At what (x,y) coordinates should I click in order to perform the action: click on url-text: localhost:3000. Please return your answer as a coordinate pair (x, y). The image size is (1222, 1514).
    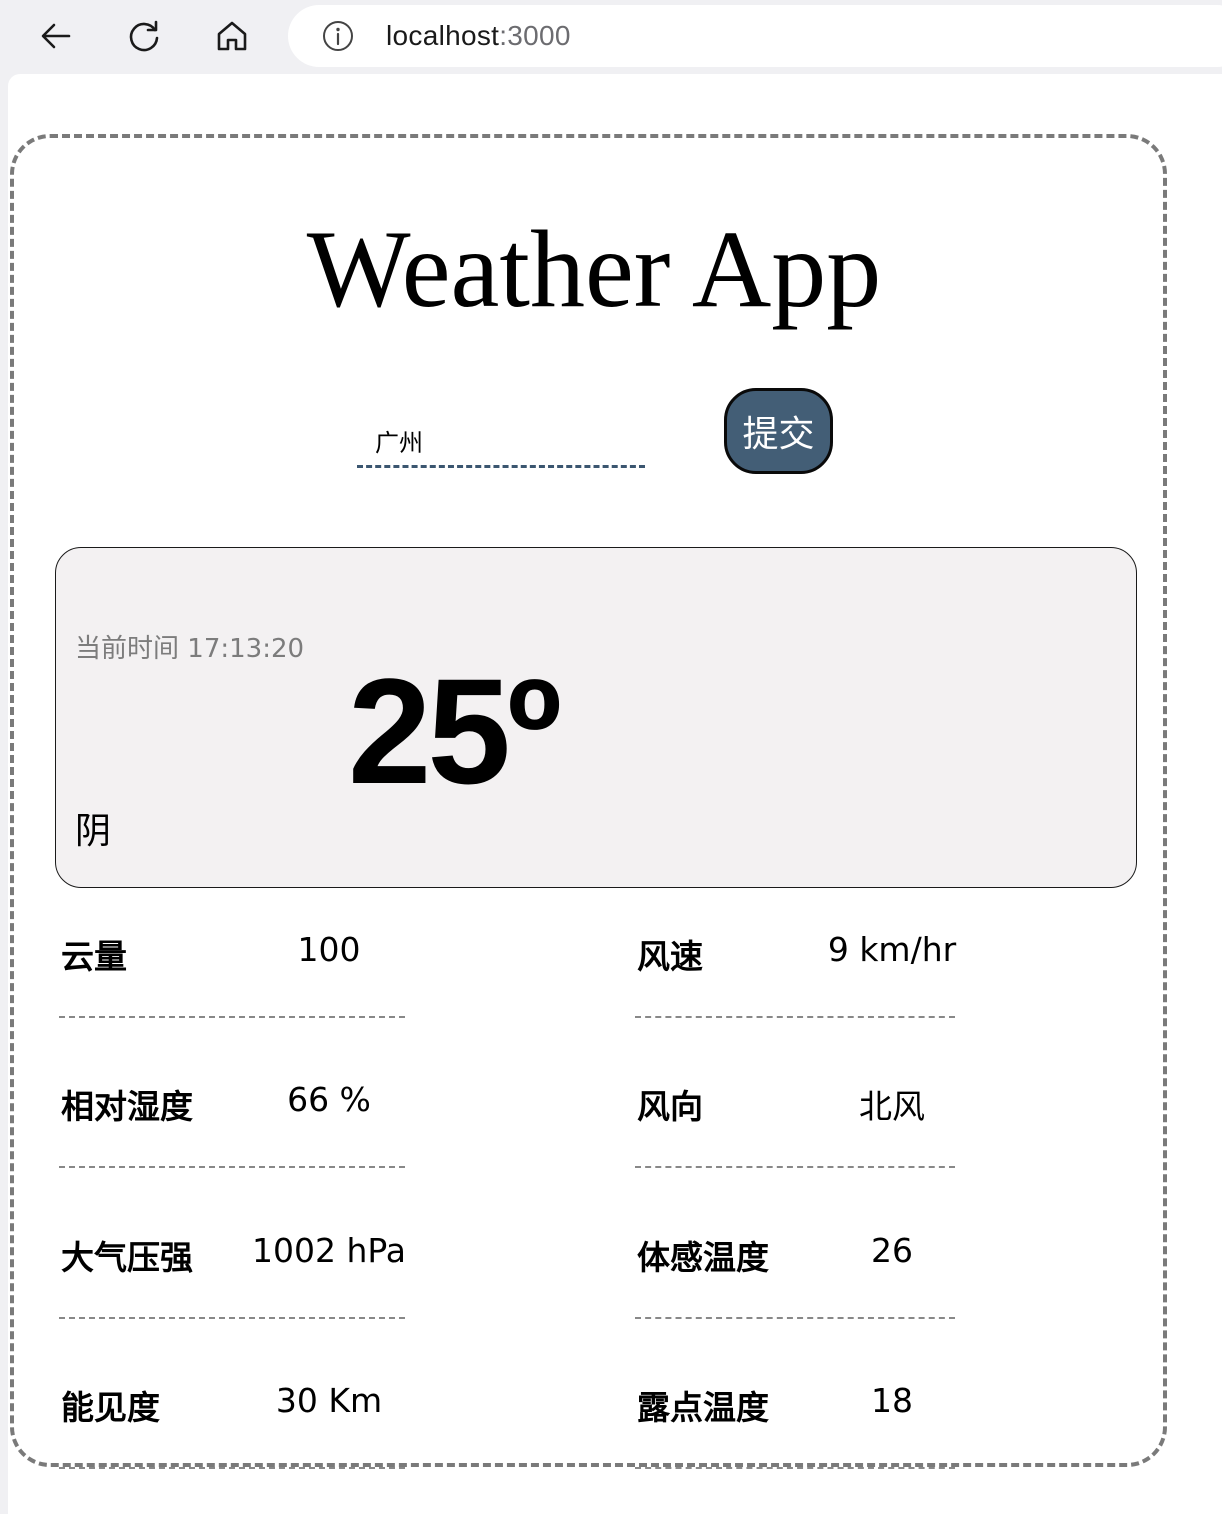
    Looking at the image, I should click on (478, 36).